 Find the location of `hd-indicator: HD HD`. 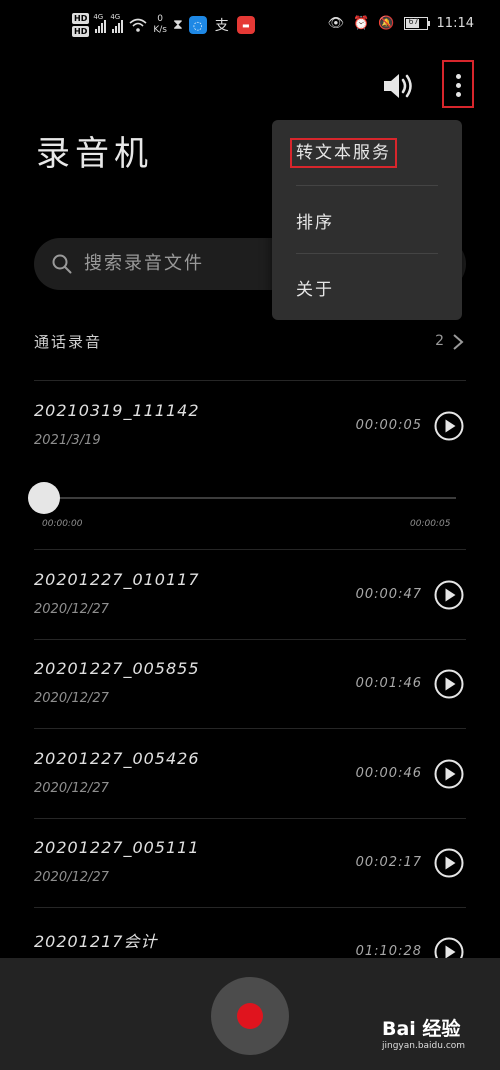

hd-indicator: HD HD is located at coordinates (81, 25).